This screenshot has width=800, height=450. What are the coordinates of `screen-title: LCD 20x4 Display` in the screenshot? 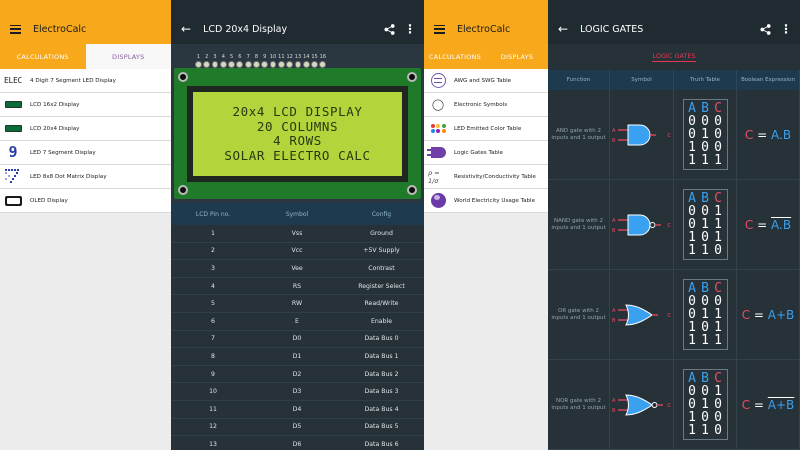 It's located at (245, 29).